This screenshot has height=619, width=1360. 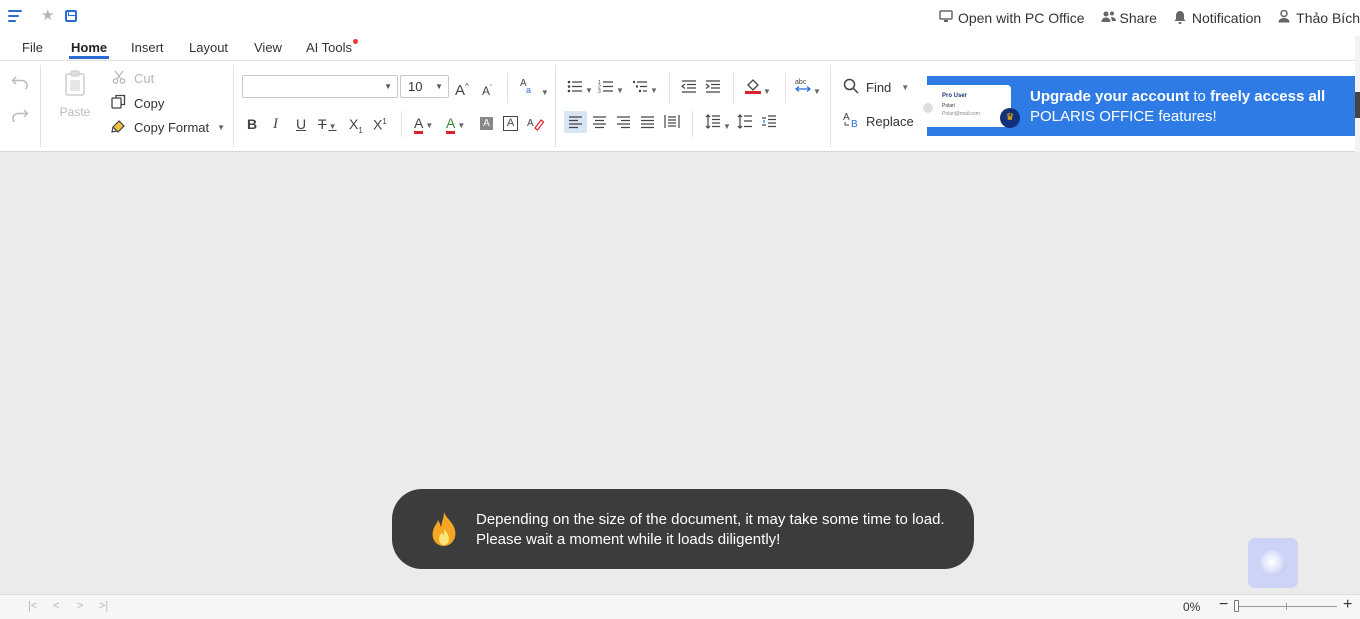 What do you see at coordinates (718, 125) in the screenshot?
I see `line-spacing-icon: ▼` at bounding box center [718, 125].